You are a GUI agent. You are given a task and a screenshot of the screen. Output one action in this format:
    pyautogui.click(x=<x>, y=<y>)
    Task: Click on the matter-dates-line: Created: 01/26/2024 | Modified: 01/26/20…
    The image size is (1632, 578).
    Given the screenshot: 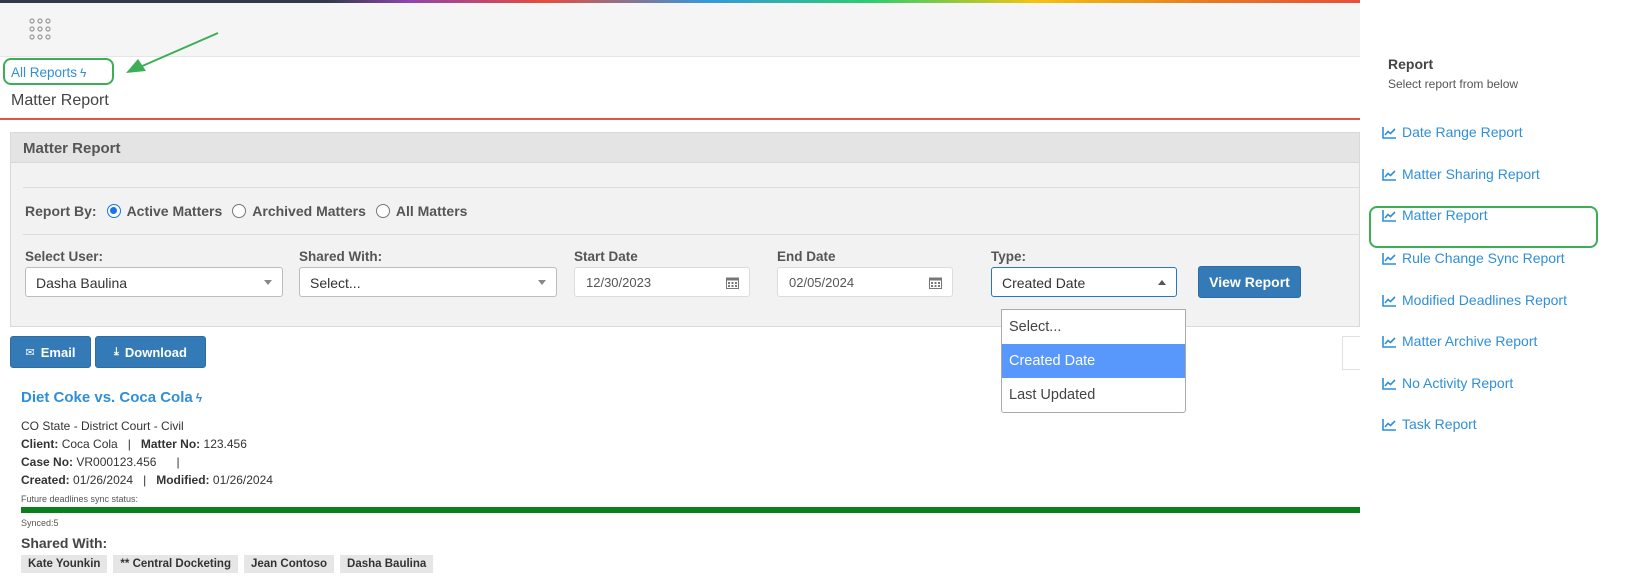 What is the action you would take?
    pyautogui.click(x=147, y=480)
    